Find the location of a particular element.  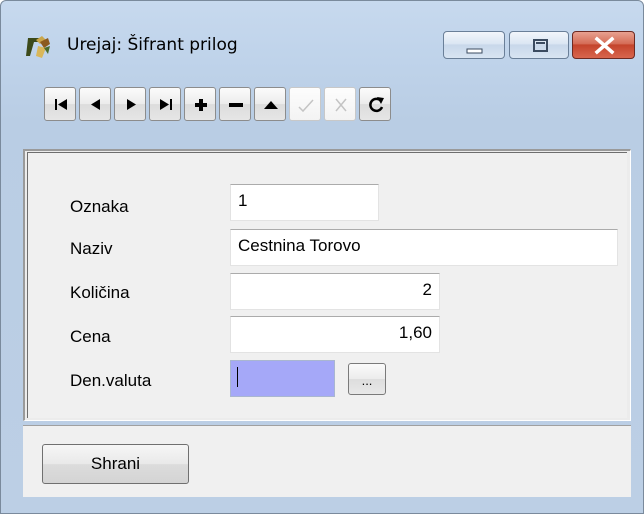

delete-record-button is located at coordinates (235, 104).